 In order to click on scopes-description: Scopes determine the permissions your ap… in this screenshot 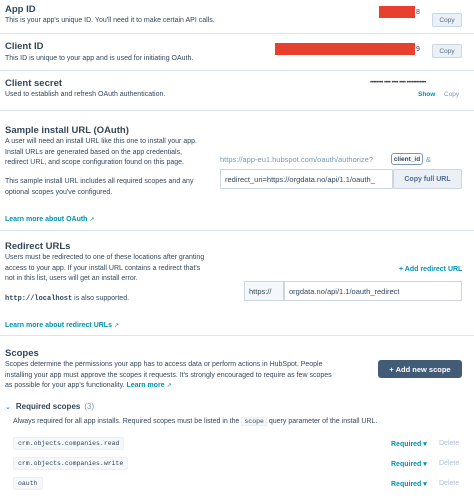, I will do `click(170, 376)`.